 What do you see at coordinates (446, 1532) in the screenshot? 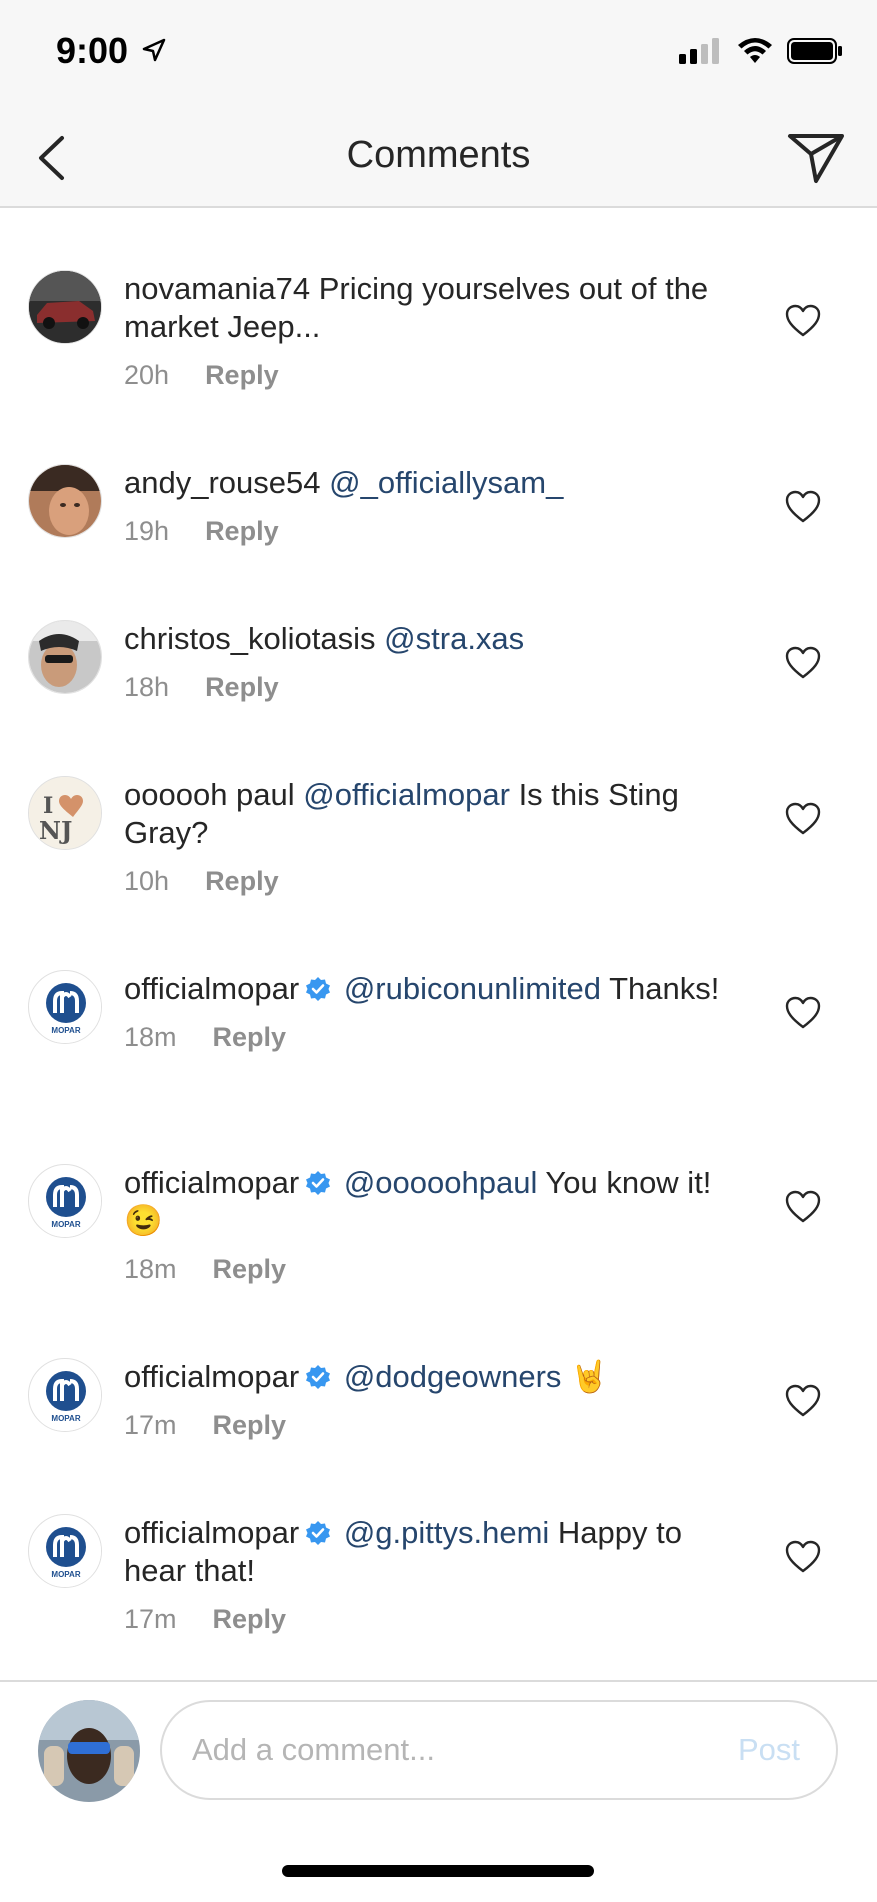
I see `comment-mention: @g.pittys.hemi` at bounding box center [446, 1532].